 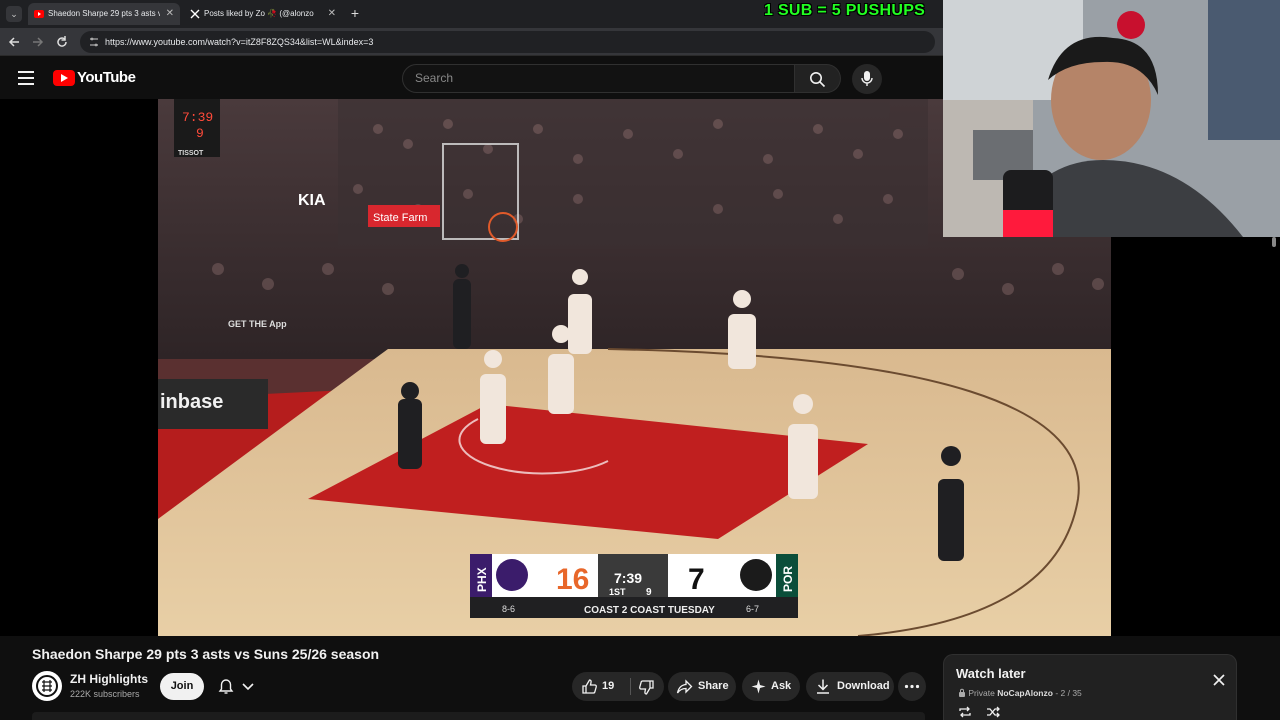 I want to click on search-button, so click(x=818, y=78).